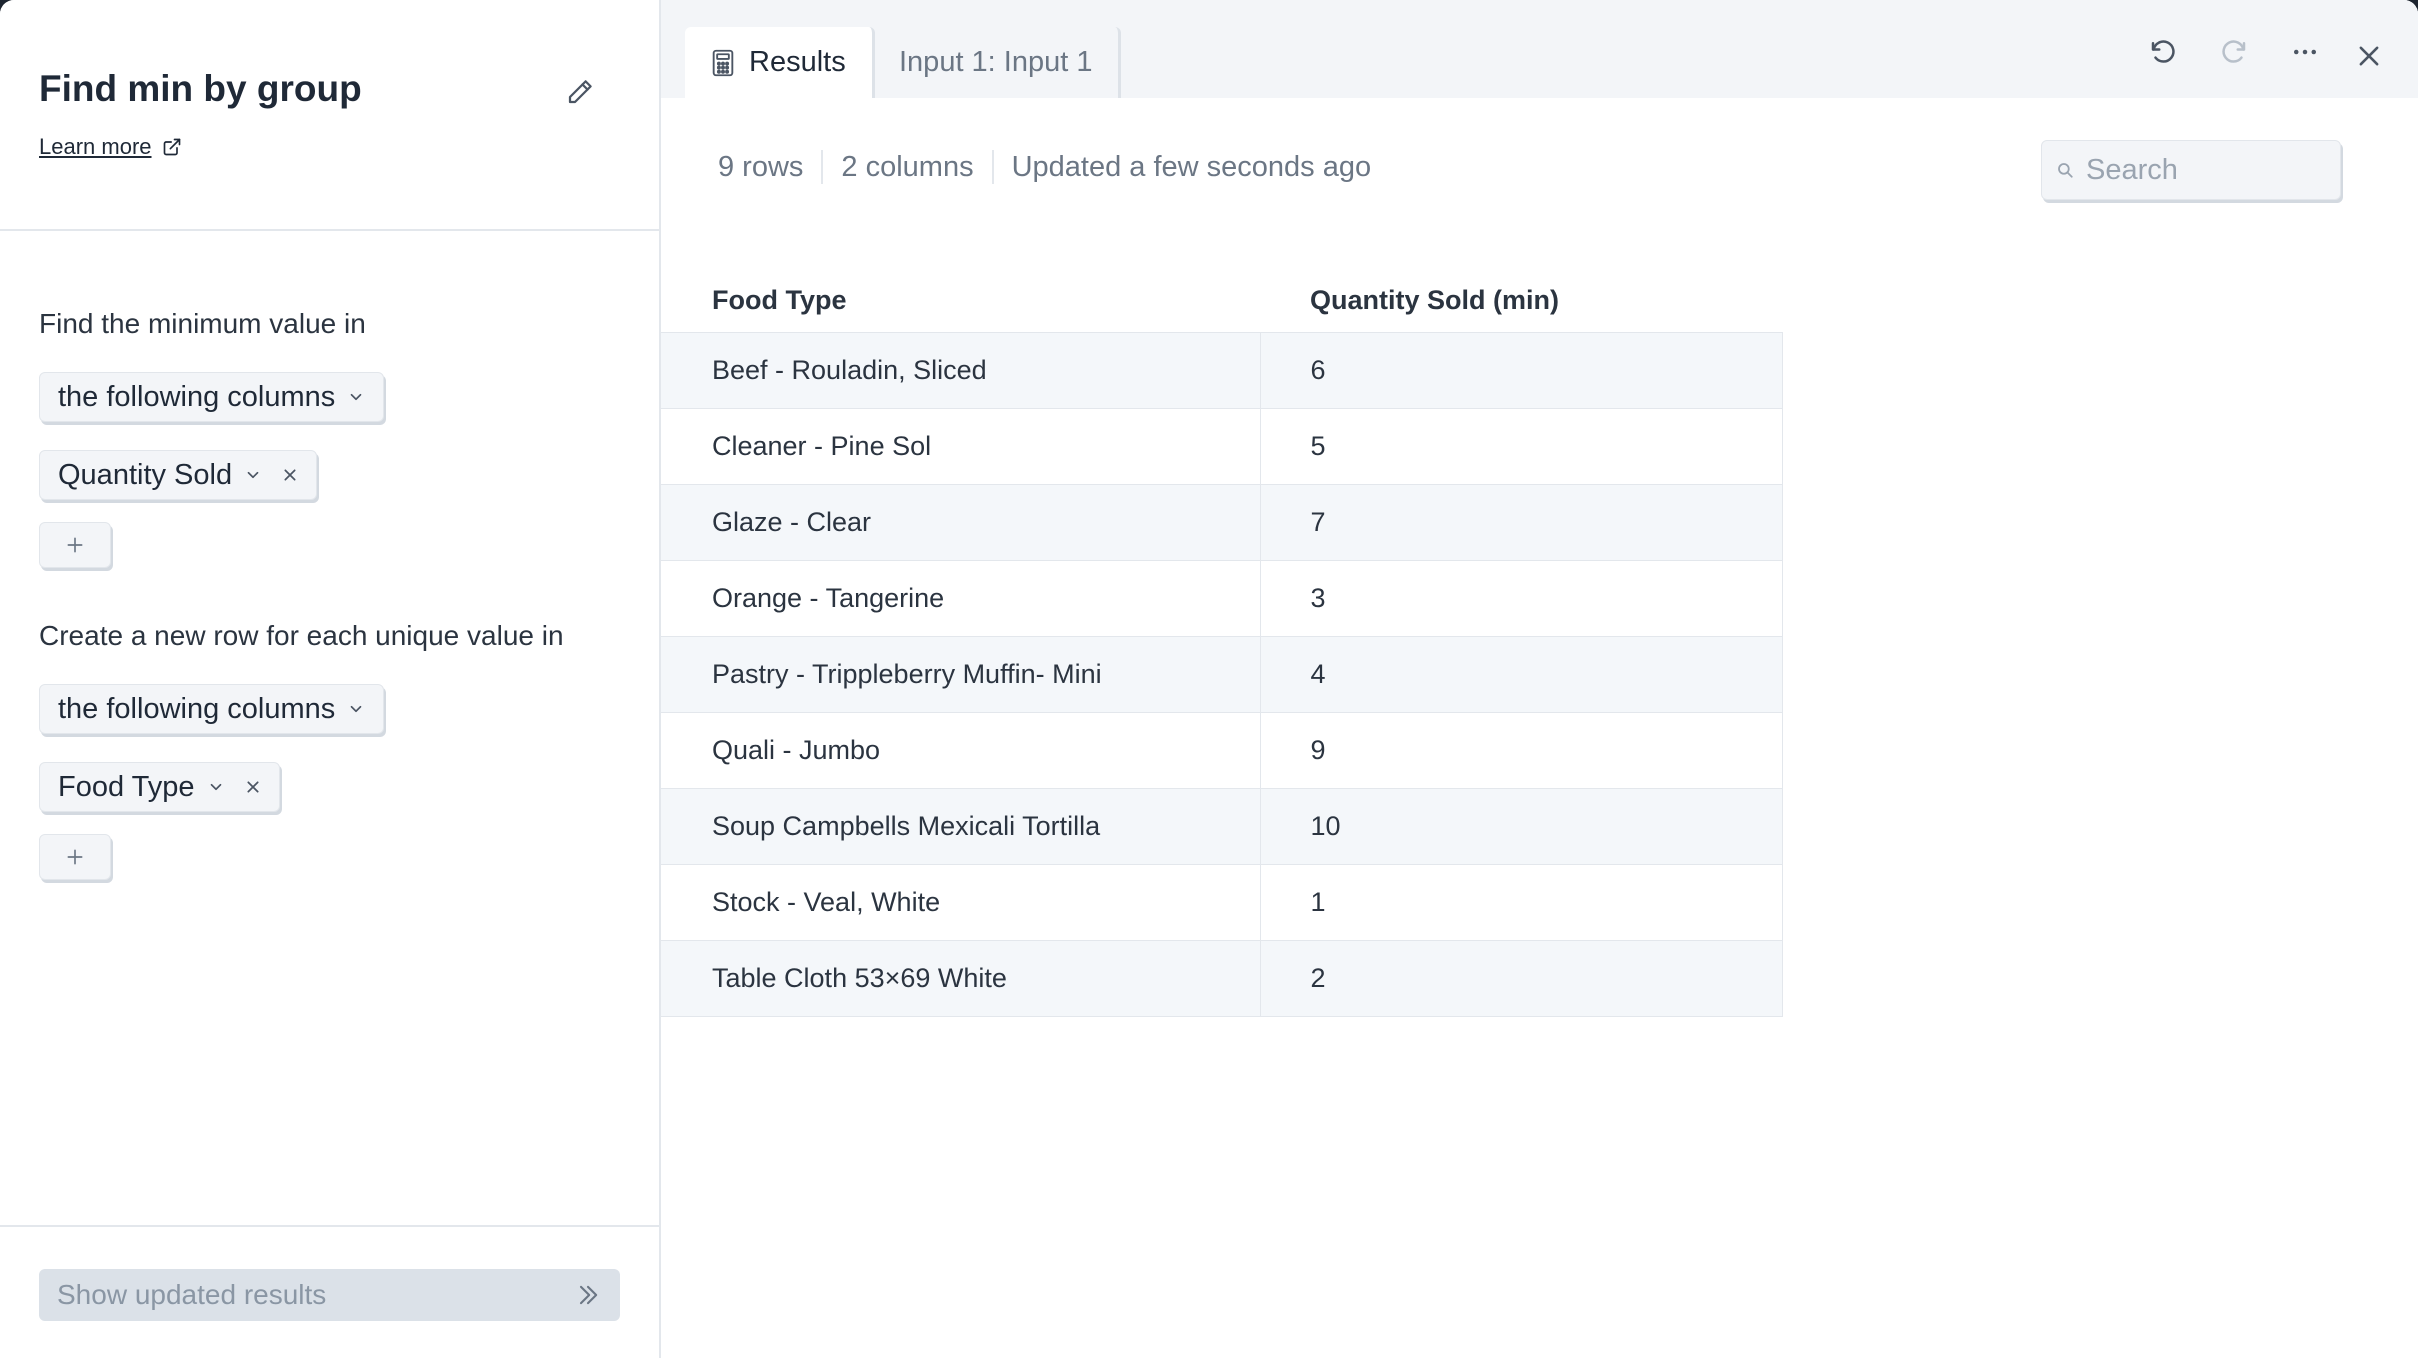 This screenshot has width=2418, height=1358. I want to click on table-row: Soup Campbells Mexicali Tortilla 10, so click(1222, 825).